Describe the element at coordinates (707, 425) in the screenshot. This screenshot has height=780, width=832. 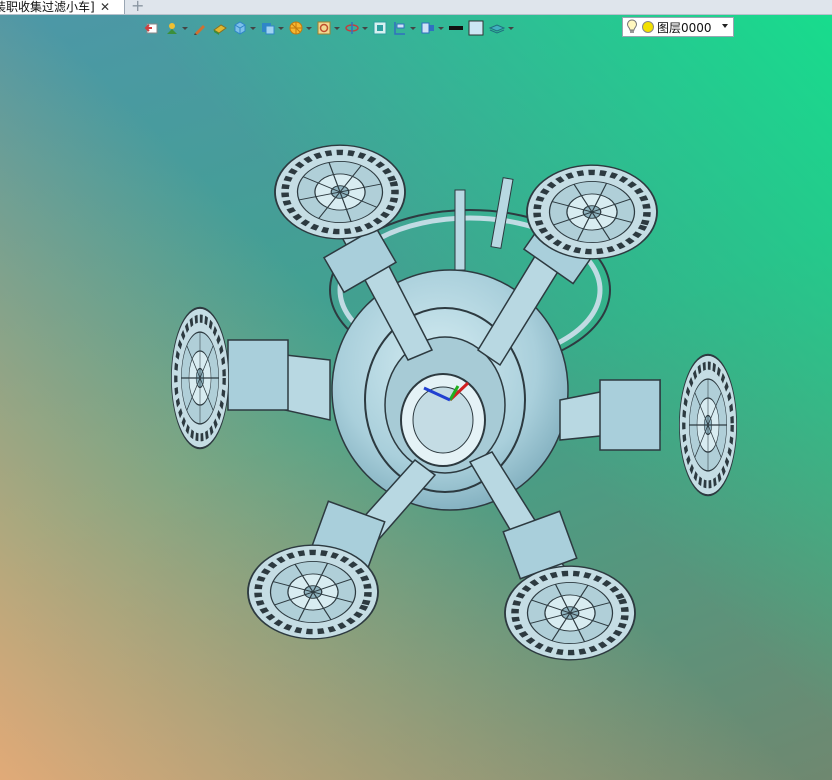
I see `omni-wheel-right` at that location.